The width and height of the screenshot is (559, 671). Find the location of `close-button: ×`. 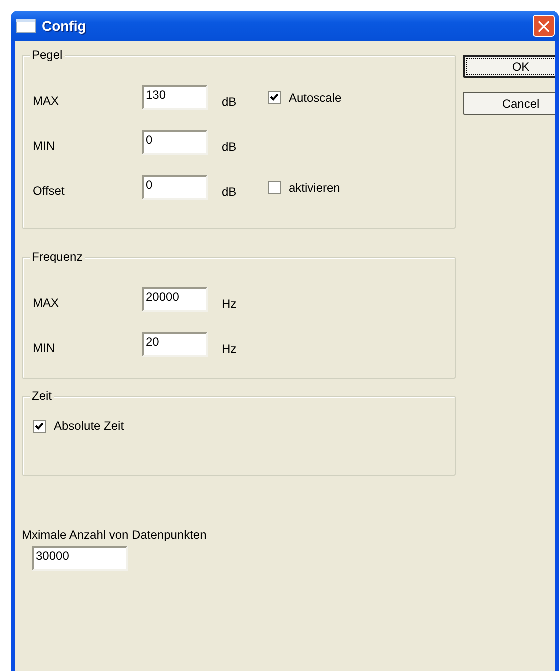

close-button: × is located at coordinates (544, 26).